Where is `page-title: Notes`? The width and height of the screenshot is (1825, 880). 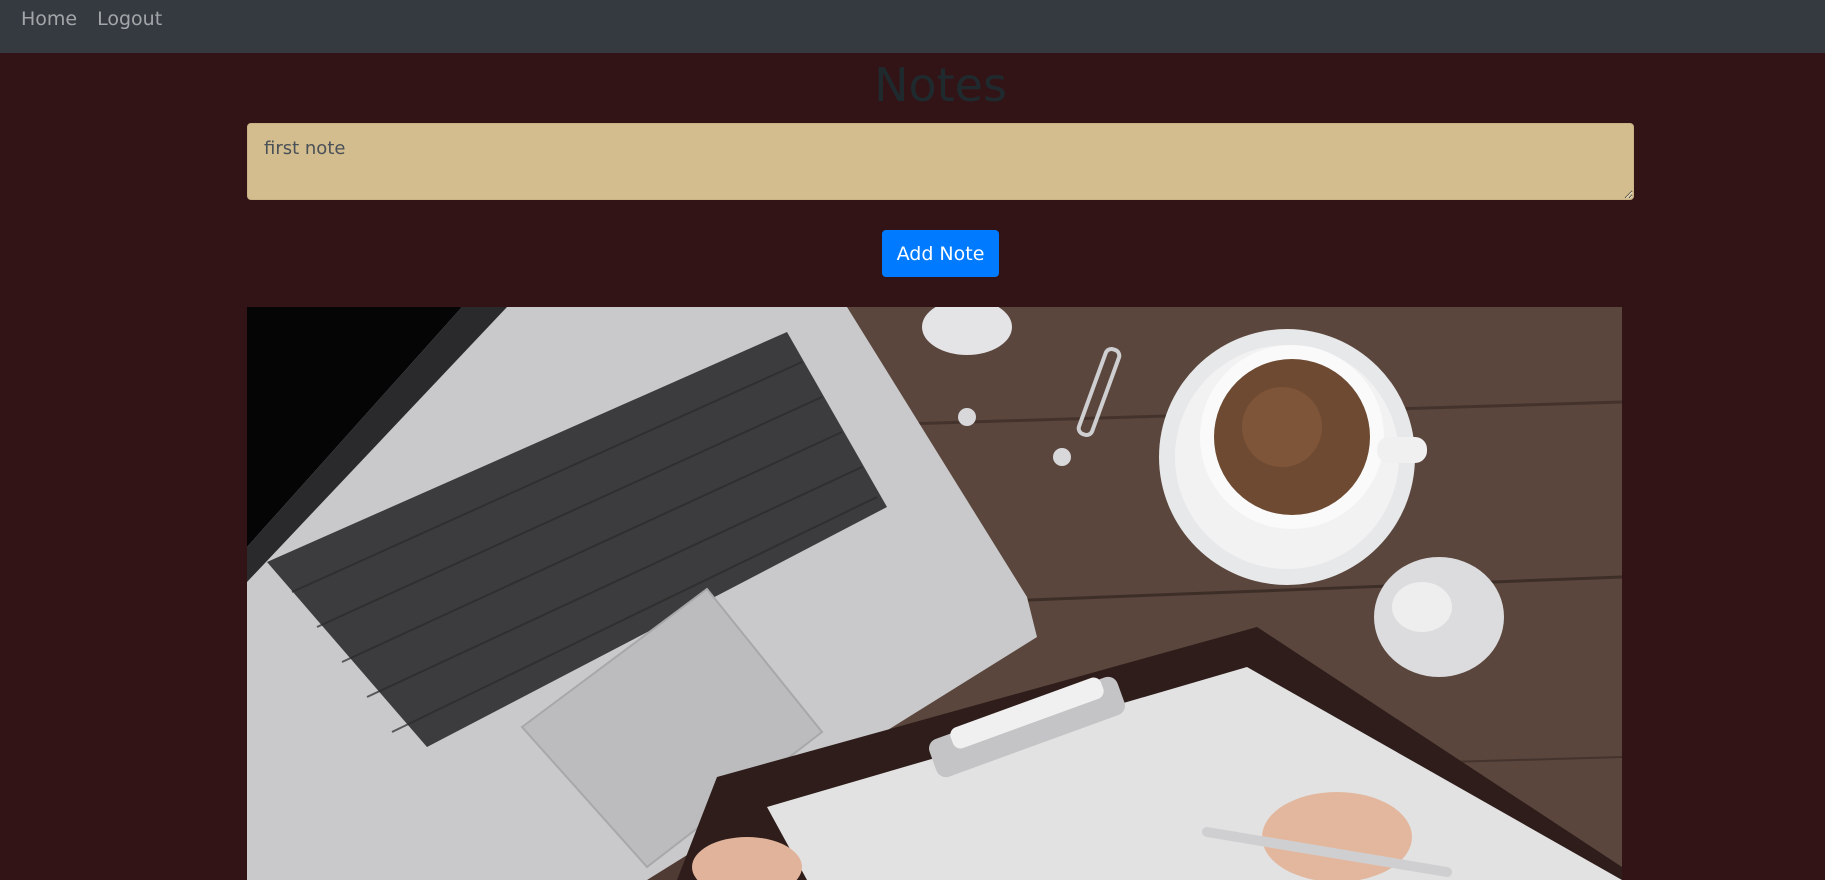
page-title: Notes is located at coordinates (940, 85).